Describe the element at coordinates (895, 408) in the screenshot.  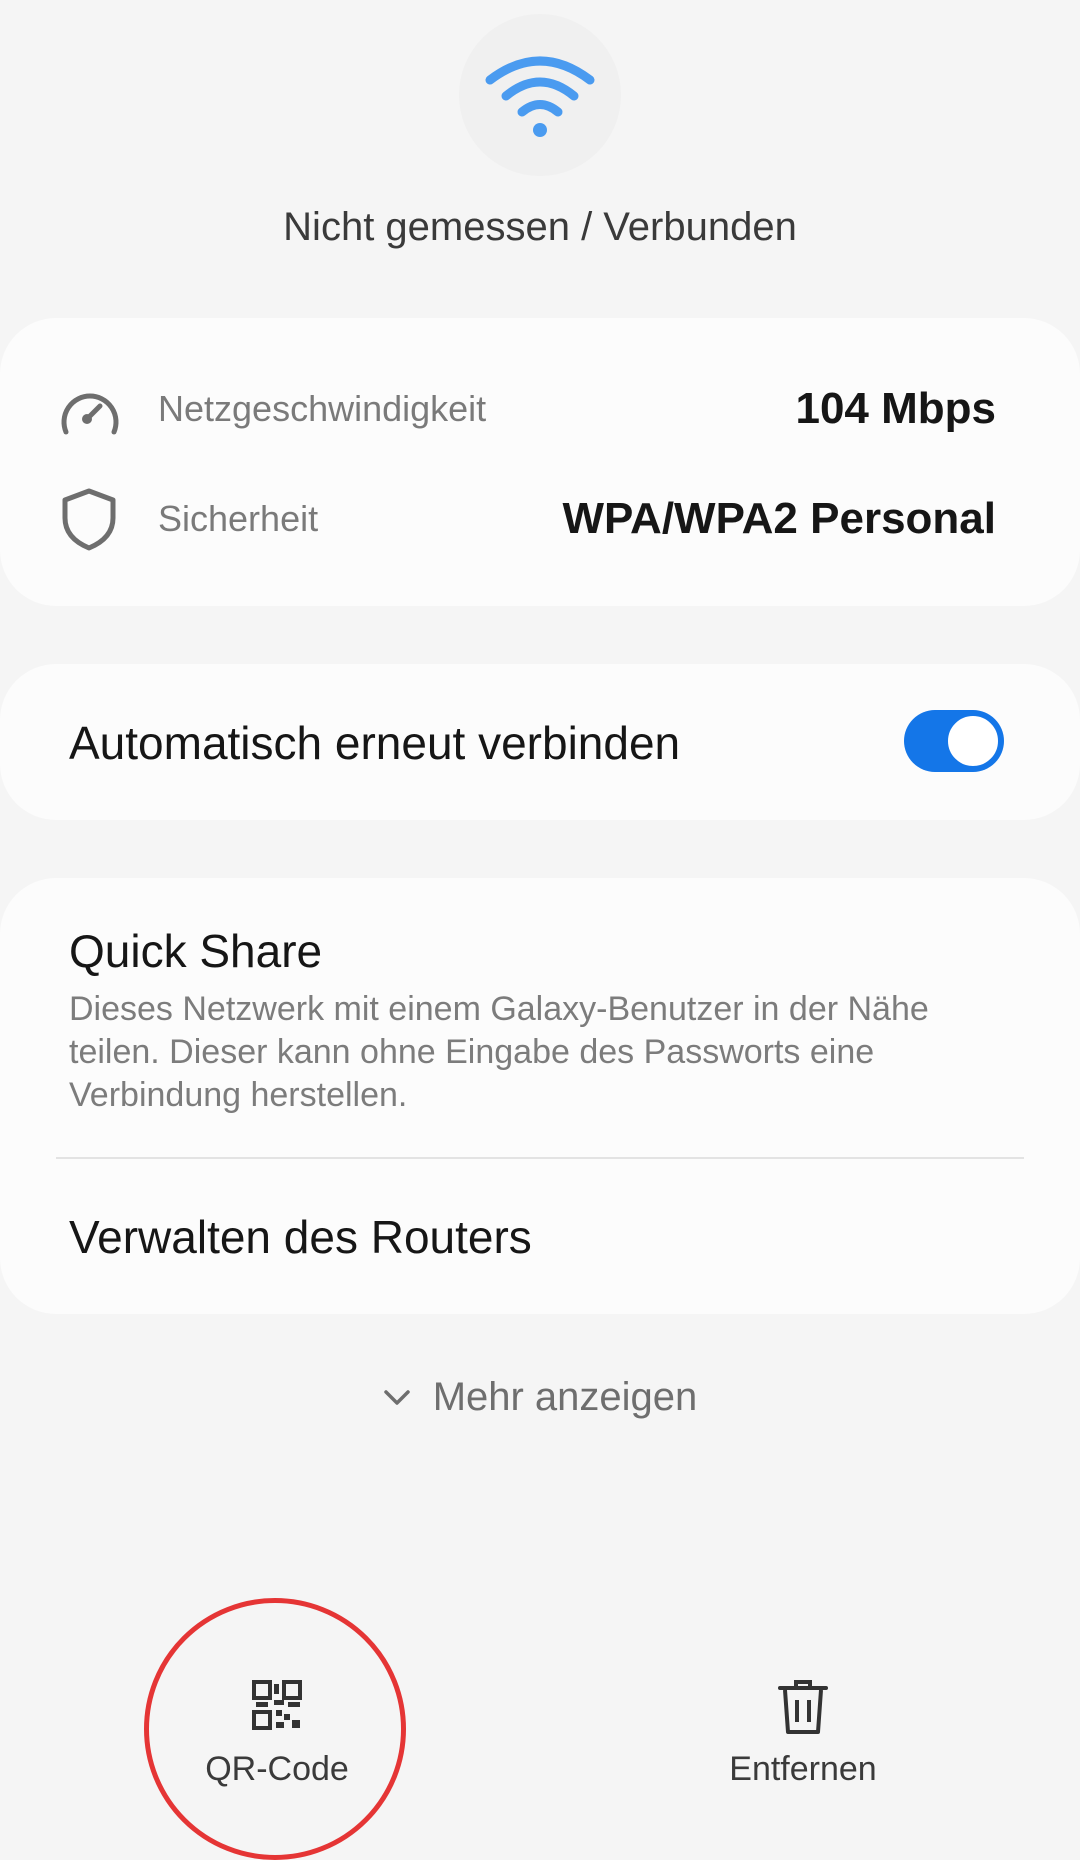
I see `speed-value: 104 Mbps` at that location.